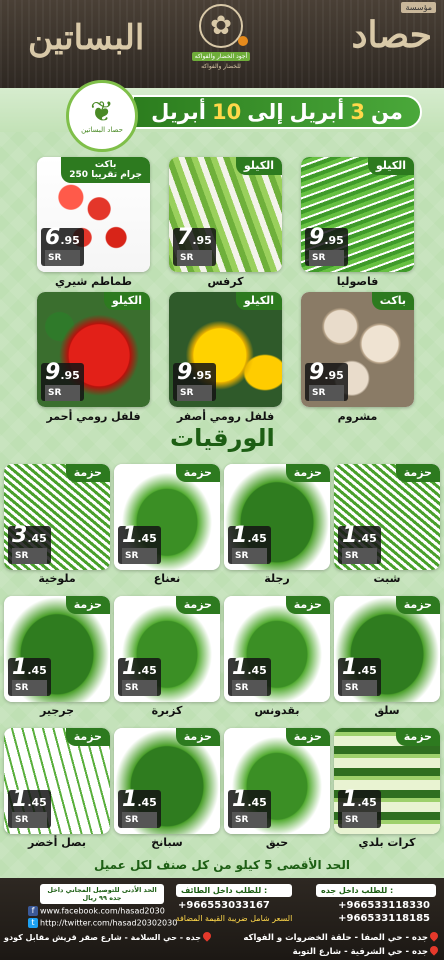  Describe the element at coordinates (102, 130) in the screenshot. I see `circle-logo-text: حصاد البساتين` at that location.